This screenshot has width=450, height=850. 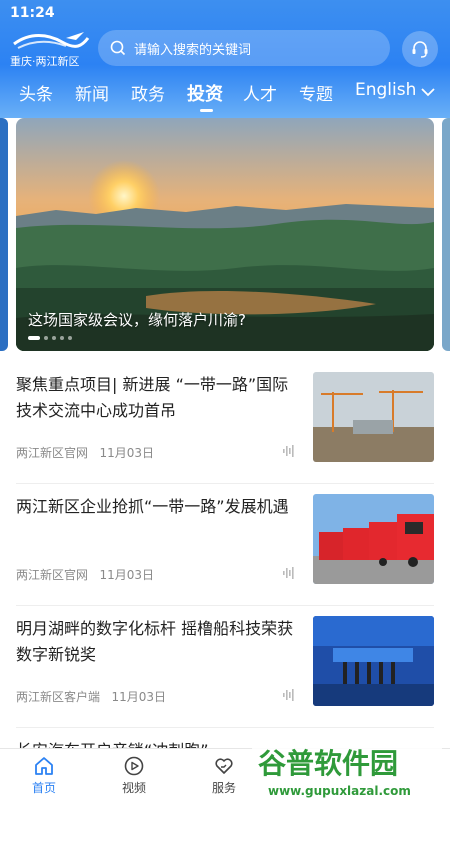 What do you see at coordinates (155, 641) in the screenshot?
I see `news-title: 明月湖畔的数字化标杆 摇橹船科技荣获数字新锐奖` at bounding box center [155, 641].